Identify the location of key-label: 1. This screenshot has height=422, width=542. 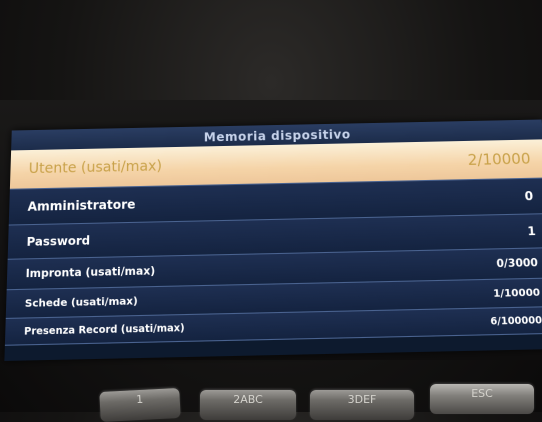
(139, 399).